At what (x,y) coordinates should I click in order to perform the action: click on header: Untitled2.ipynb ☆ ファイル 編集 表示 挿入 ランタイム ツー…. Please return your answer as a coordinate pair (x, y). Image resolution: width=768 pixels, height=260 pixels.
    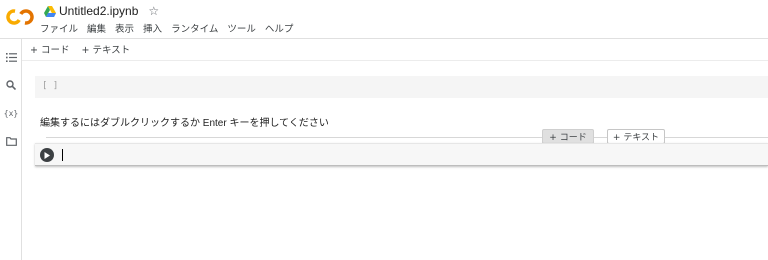
    Looking at the image, I should click on (384, 19).